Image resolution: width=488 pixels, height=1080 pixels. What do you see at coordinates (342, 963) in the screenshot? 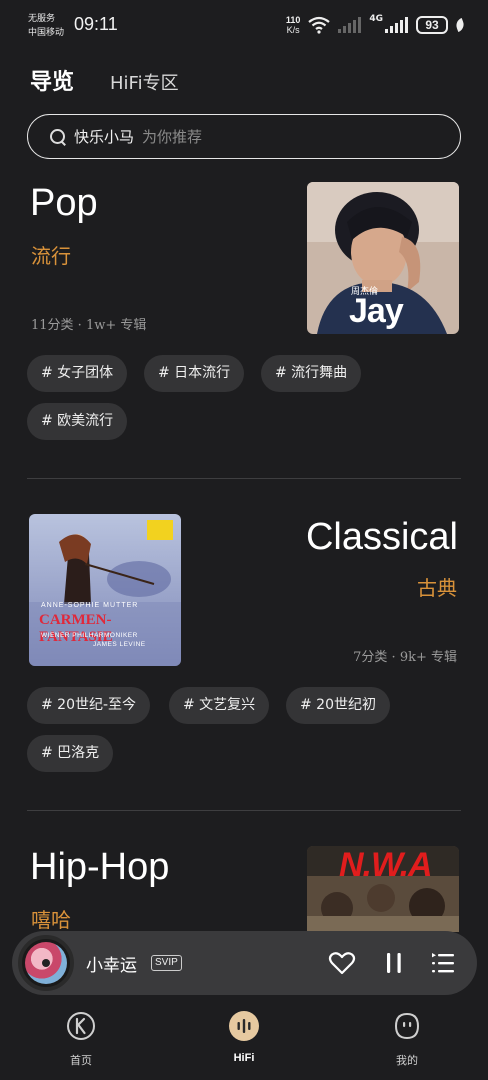
I see `heart-icon` at bounding box center [342, 963].